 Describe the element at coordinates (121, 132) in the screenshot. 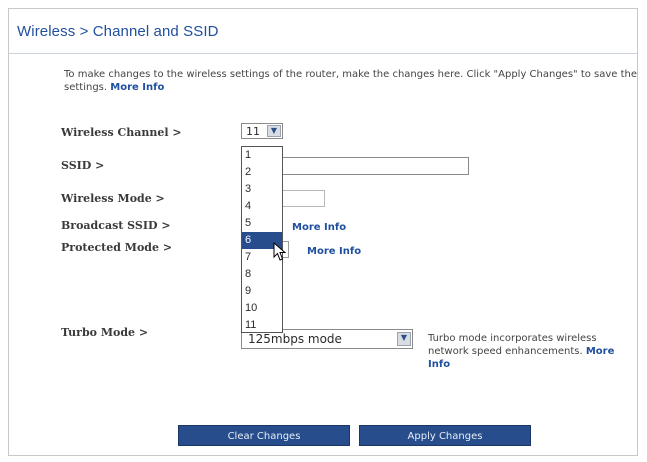

I see `wireless-channel-label: Wireless Channel >` at that location.